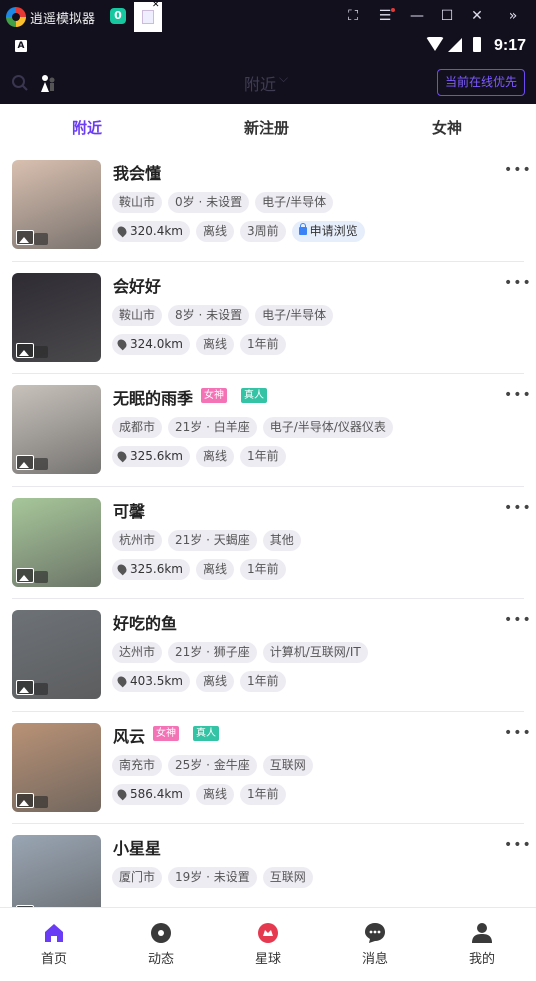 This screenshot has width=536, height=981. I want to click on user-meta: 325.6km 离线 1年前, so click(199, 456).